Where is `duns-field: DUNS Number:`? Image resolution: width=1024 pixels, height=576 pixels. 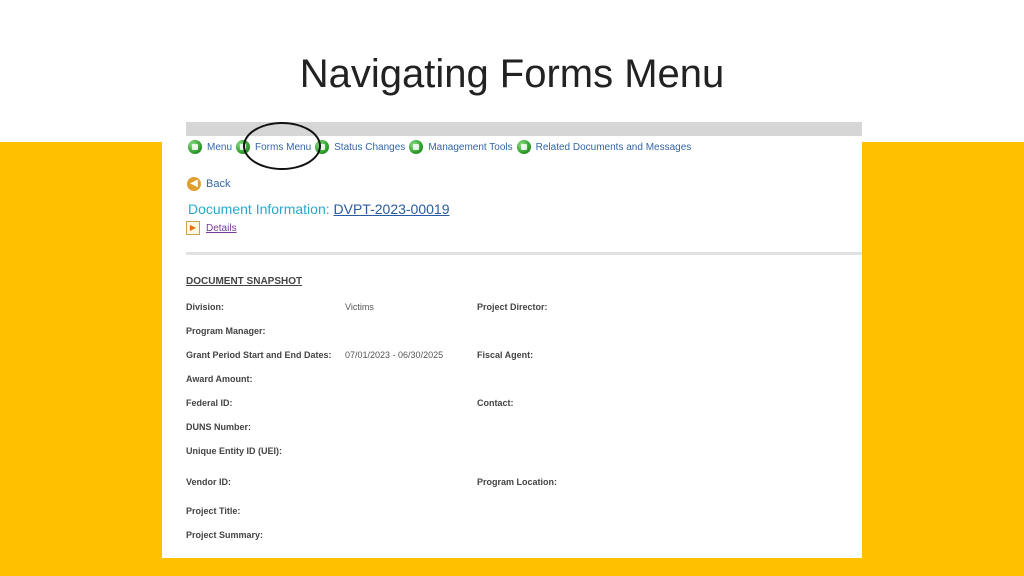 duns-field: DUNS Number: is located at coordinates (218, 427).